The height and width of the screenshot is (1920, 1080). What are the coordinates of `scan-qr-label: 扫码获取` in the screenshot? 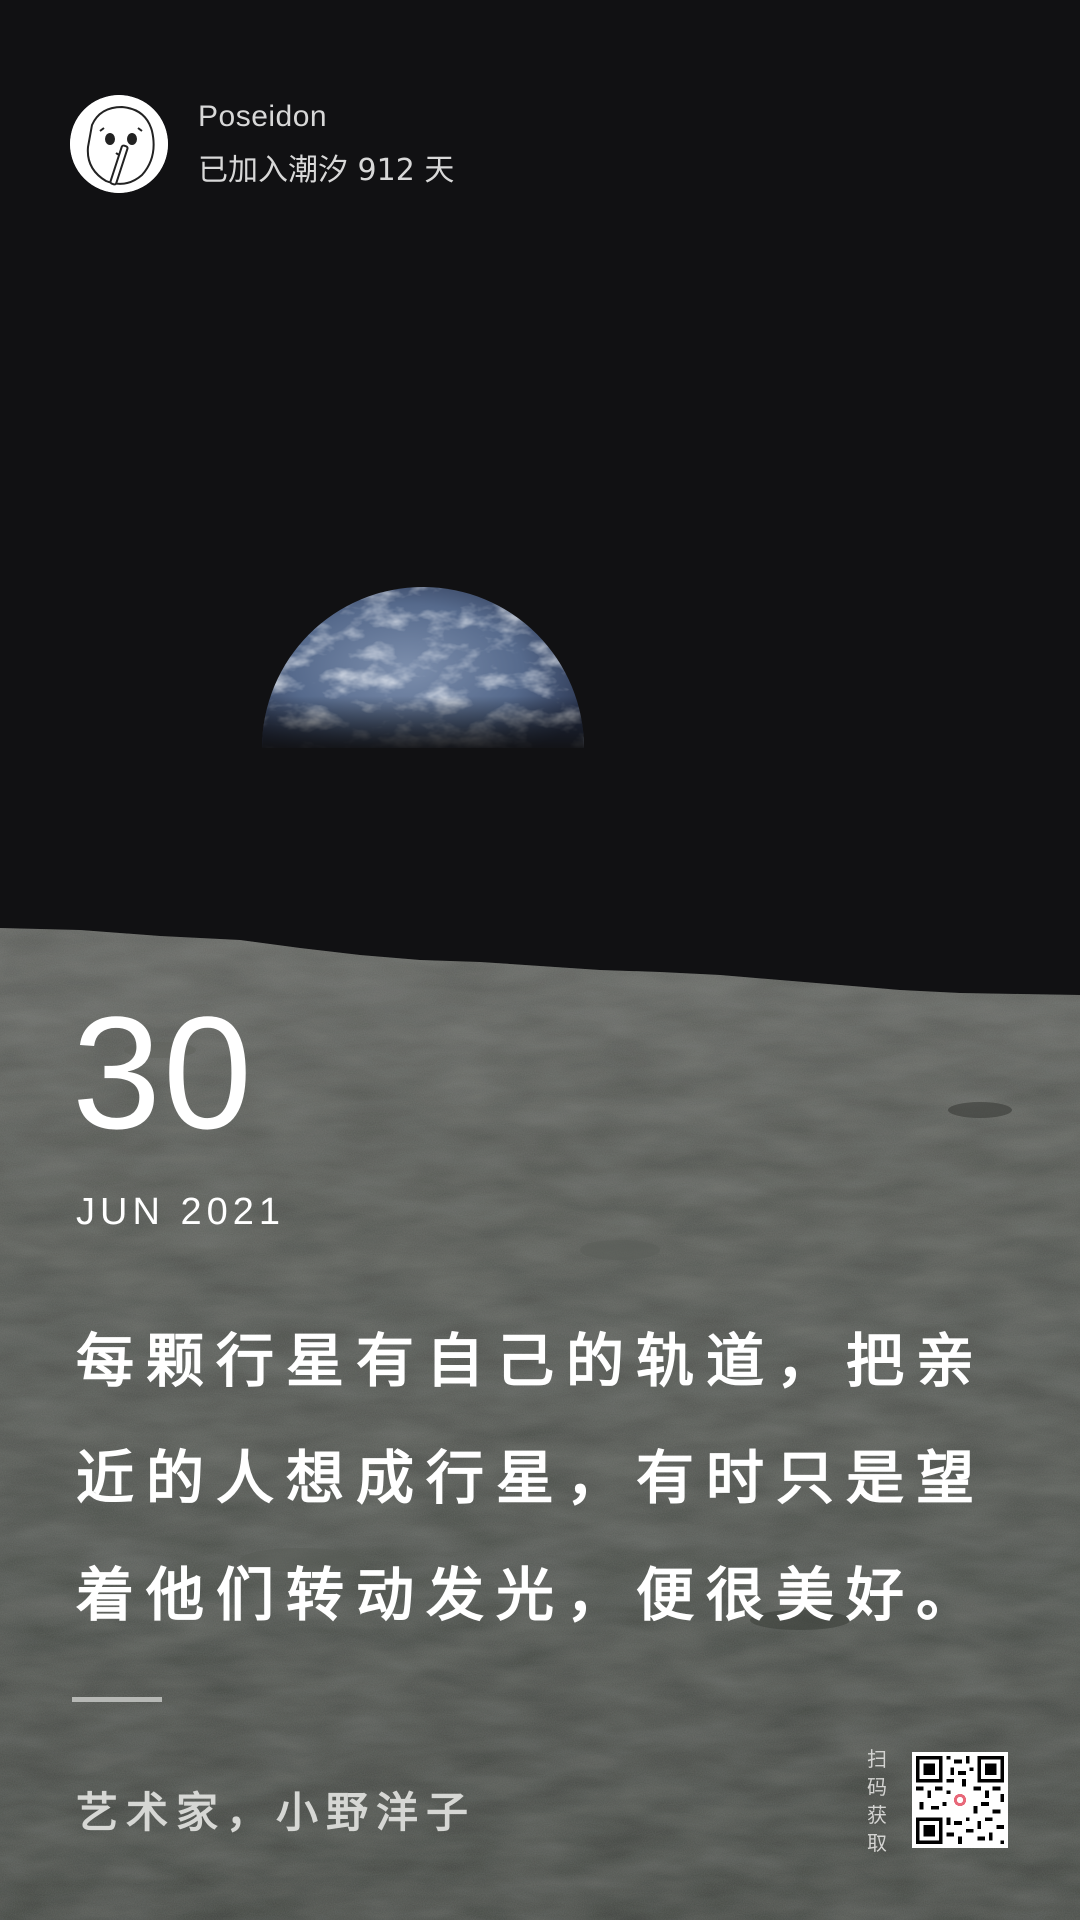 It's located at (877, 1801).